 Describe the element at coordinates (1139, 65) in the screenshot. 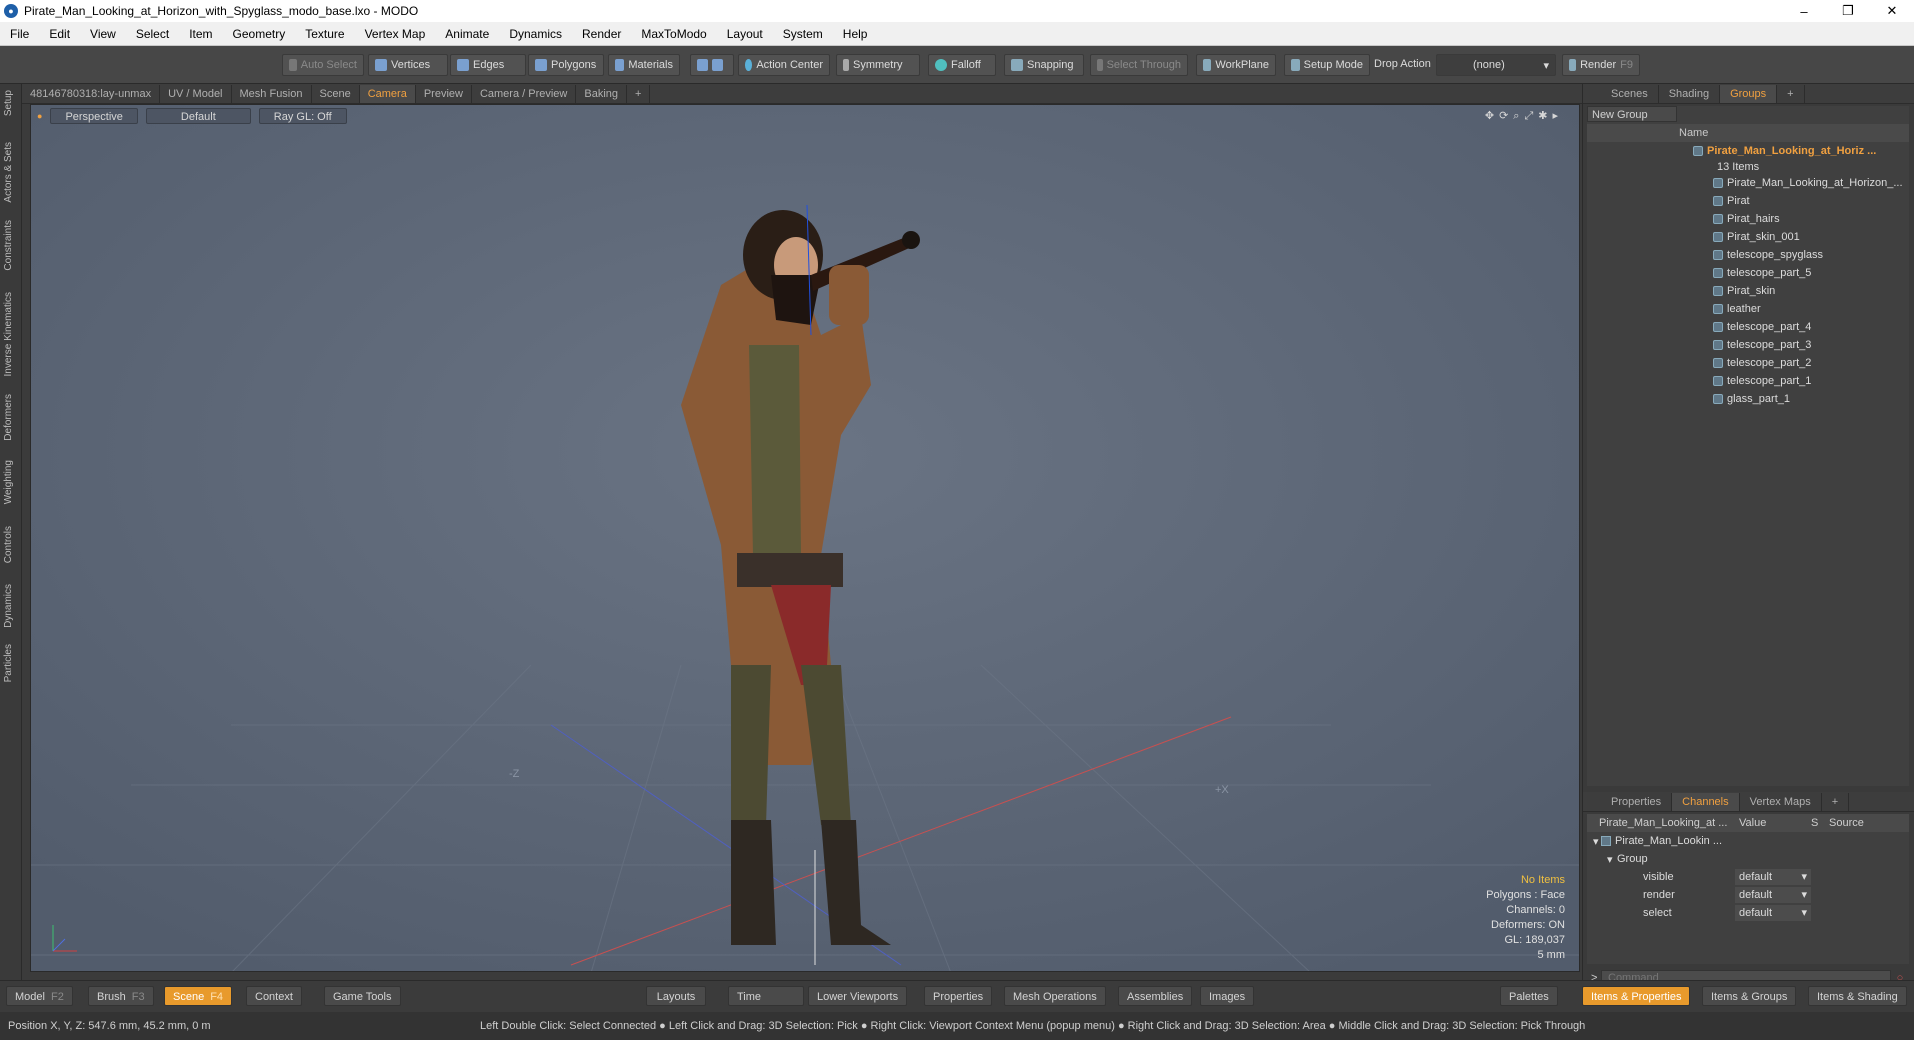

I see `select-through-button: Select Through` at that location.